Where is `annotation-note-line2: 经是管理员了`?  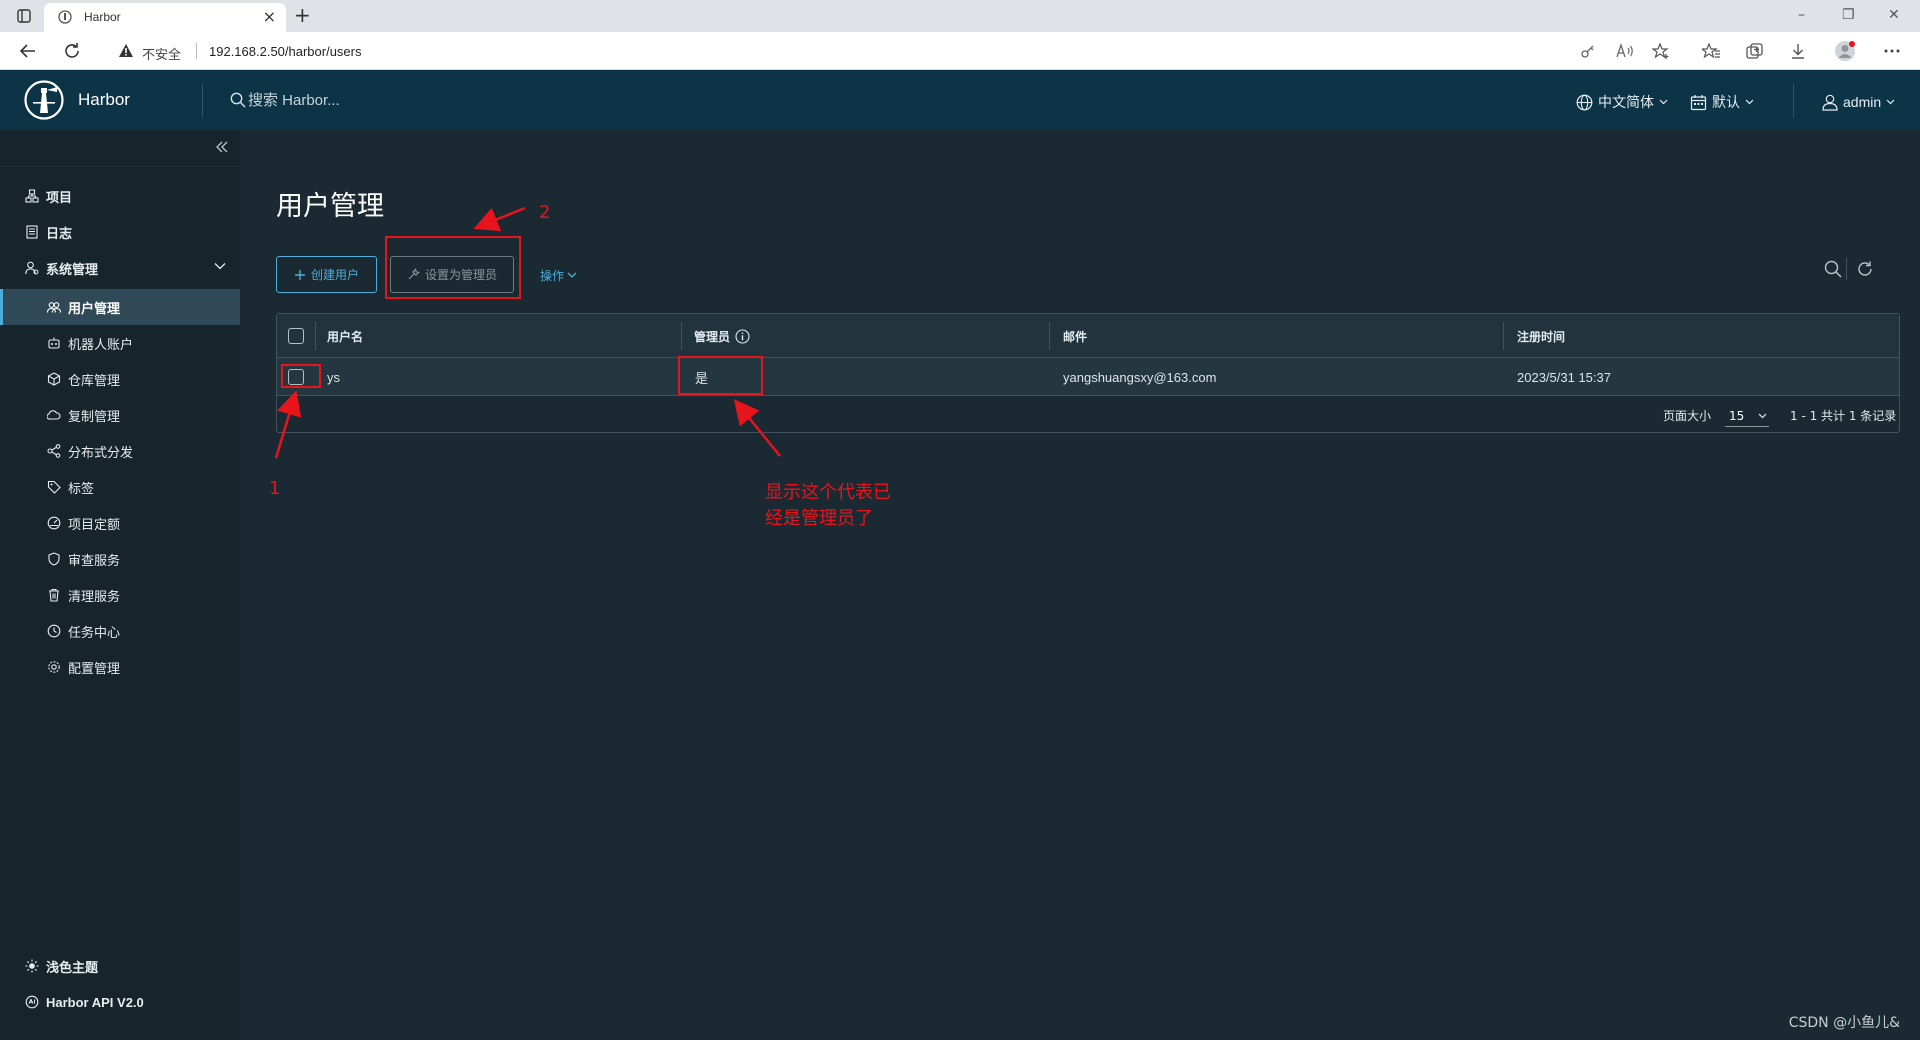
annotation-note-line2: 经是管理员了 is located at coordinates (819, 518).